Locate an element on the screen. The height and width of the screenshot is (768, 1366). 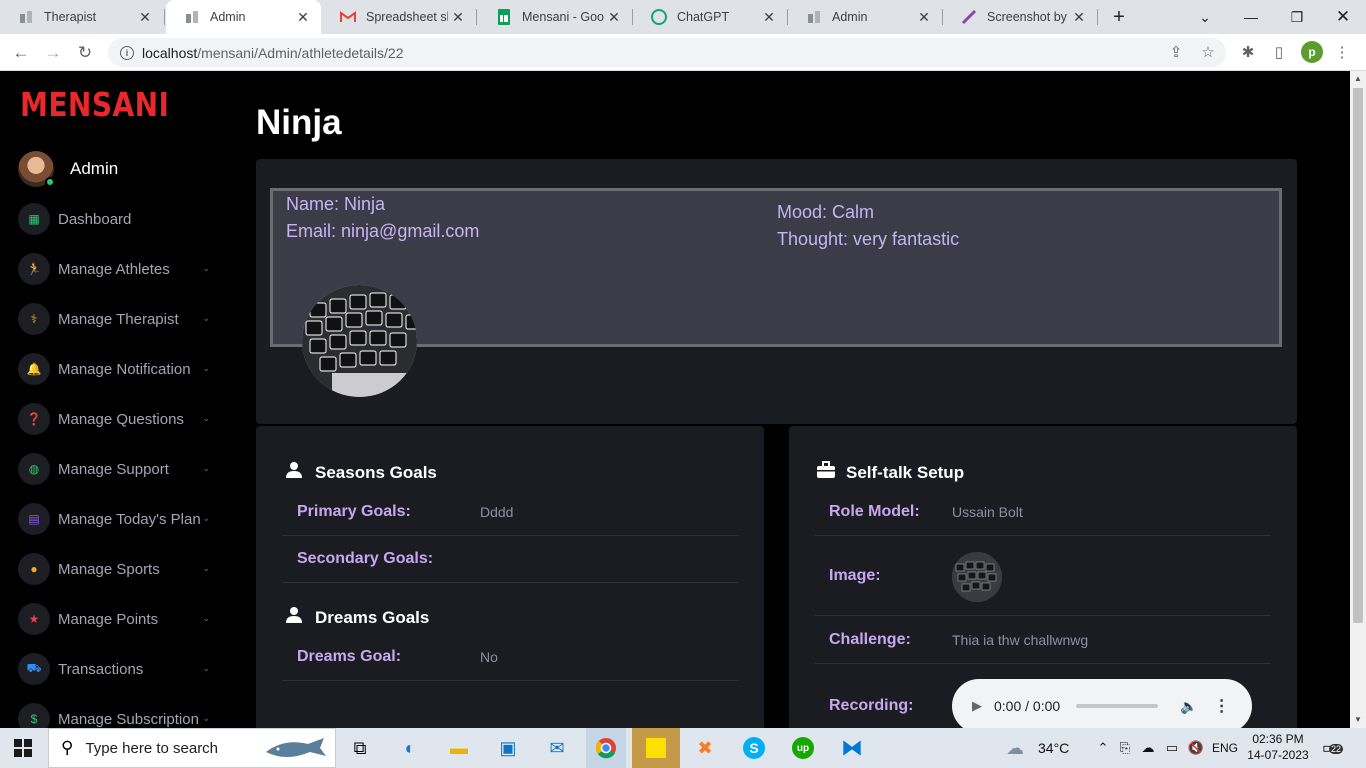
tab-gmail: Spreadsheet shar ✕ is located at coordinates (399, 17).